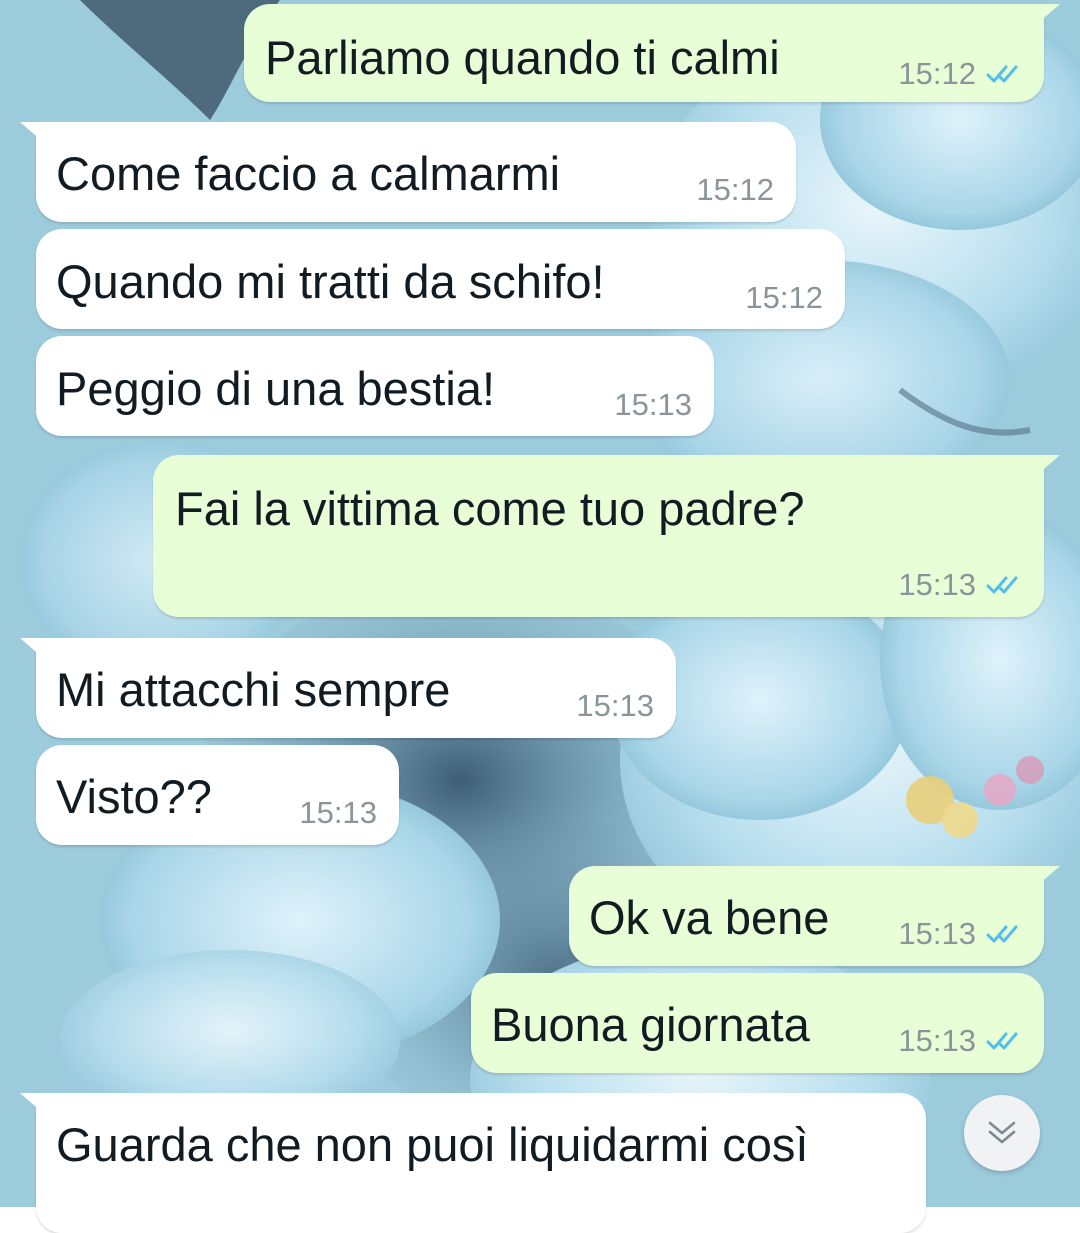 The height and width of the screenshot is (1233, 1080). I want to click on message-text: Guarda che non puoi liquidarmi così, so click(432, 1144).